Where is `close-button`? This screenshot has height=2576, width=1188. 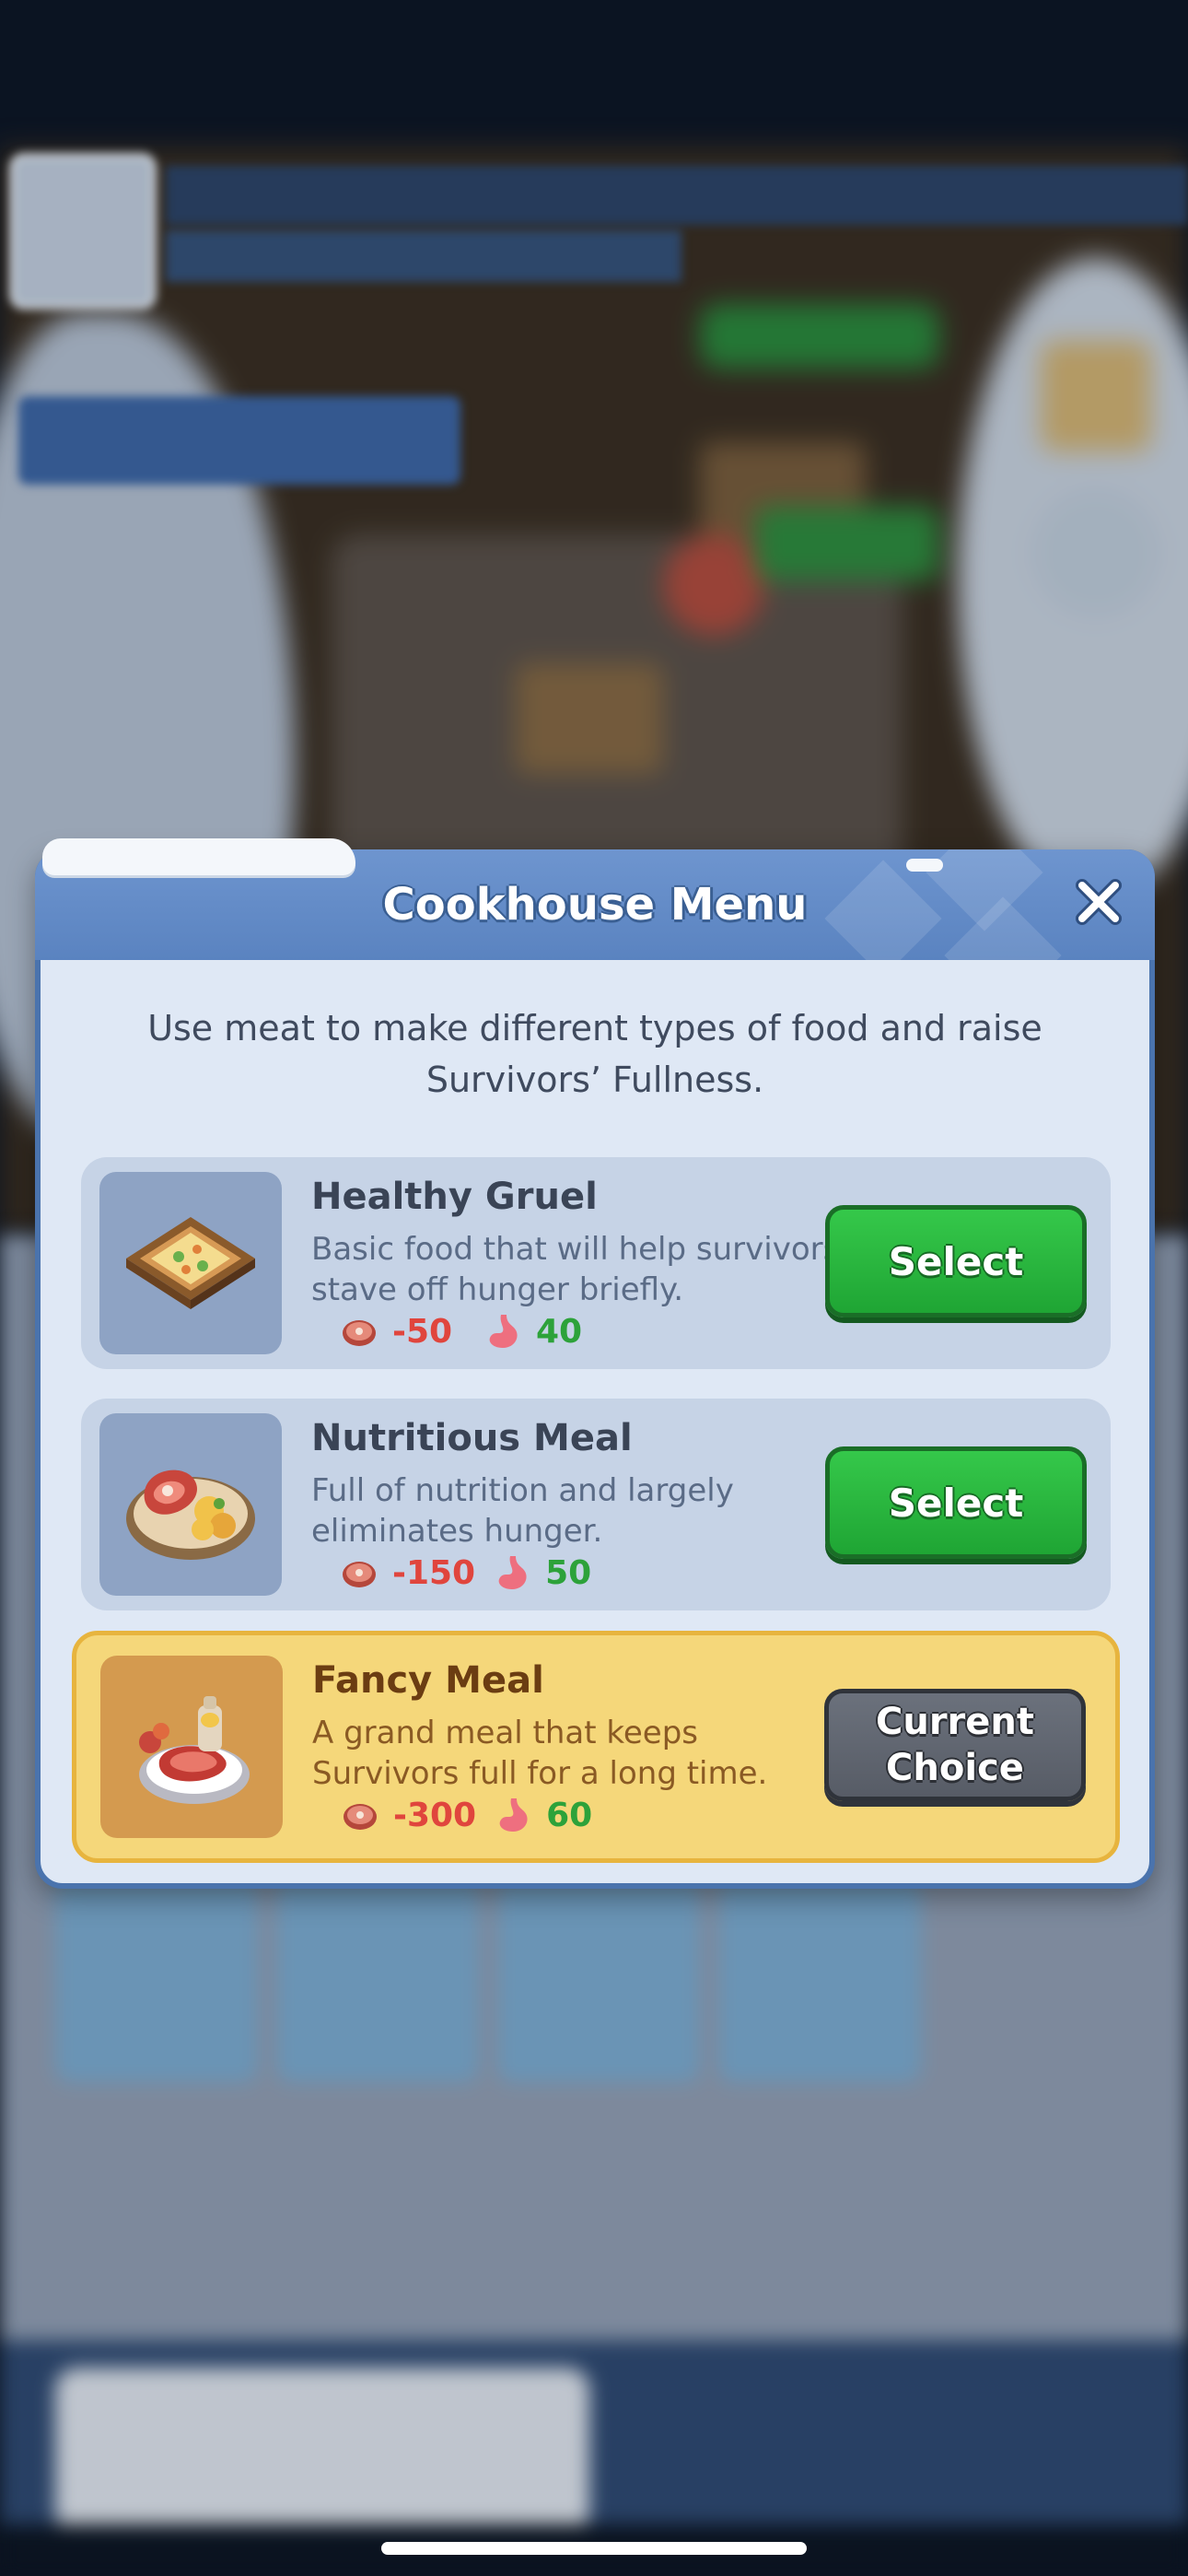
close-button is located at coordinates (1098, 902).